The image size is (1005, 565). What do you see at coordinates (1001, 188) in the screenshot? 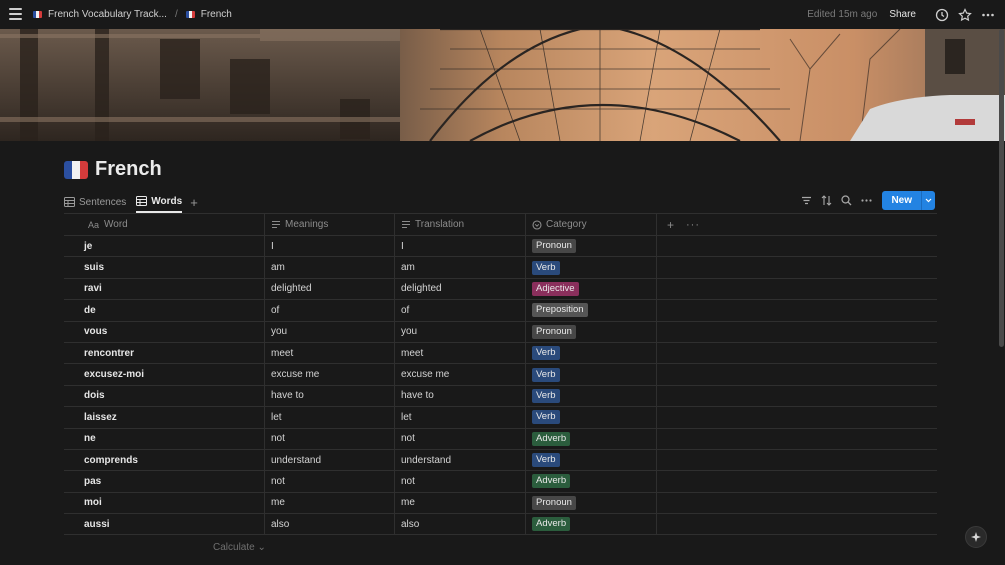
I see `scrollbar` at bounding box center [1001, 188].